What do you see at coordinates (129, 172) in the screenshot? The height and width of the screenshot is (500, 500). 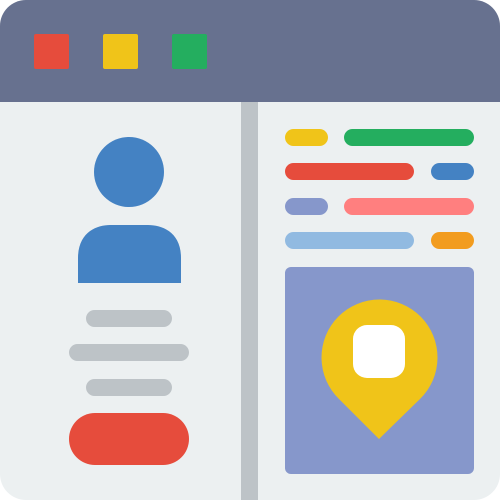 I see `avatar-head` at bounding box center [129, 172].